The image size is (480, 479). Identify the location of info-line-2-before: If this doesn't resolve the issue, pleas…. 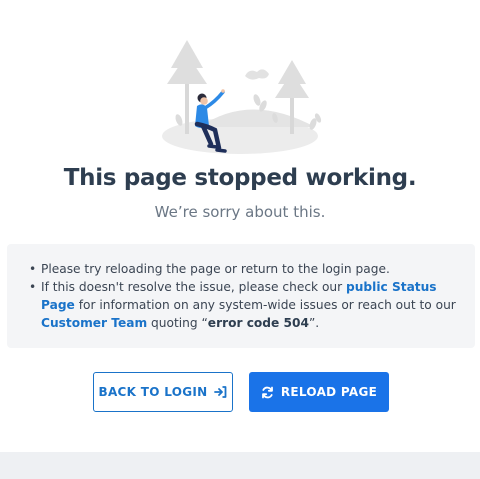
(194, 287).